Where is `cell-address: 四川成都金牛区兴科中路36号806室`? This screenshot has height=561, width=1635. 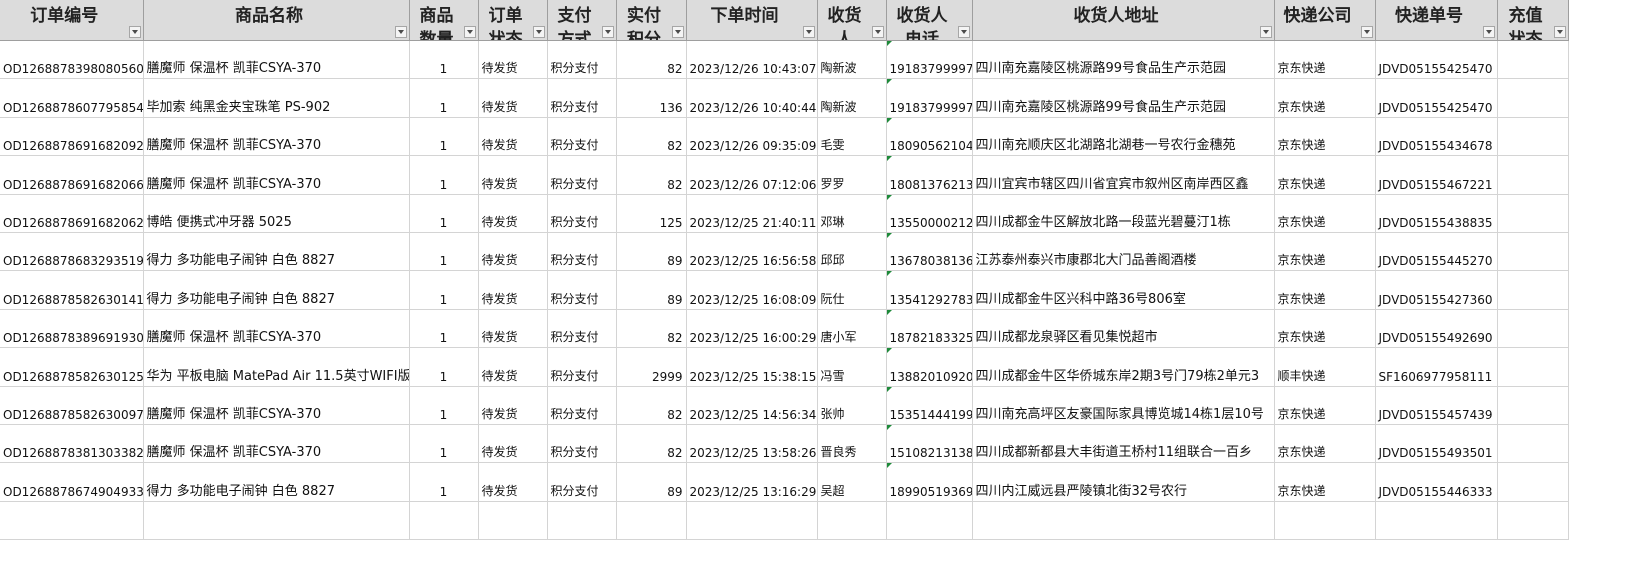 cell-address: 四川成都金牛区兴科中路36号806室 is located at coordinates (1123, 290).